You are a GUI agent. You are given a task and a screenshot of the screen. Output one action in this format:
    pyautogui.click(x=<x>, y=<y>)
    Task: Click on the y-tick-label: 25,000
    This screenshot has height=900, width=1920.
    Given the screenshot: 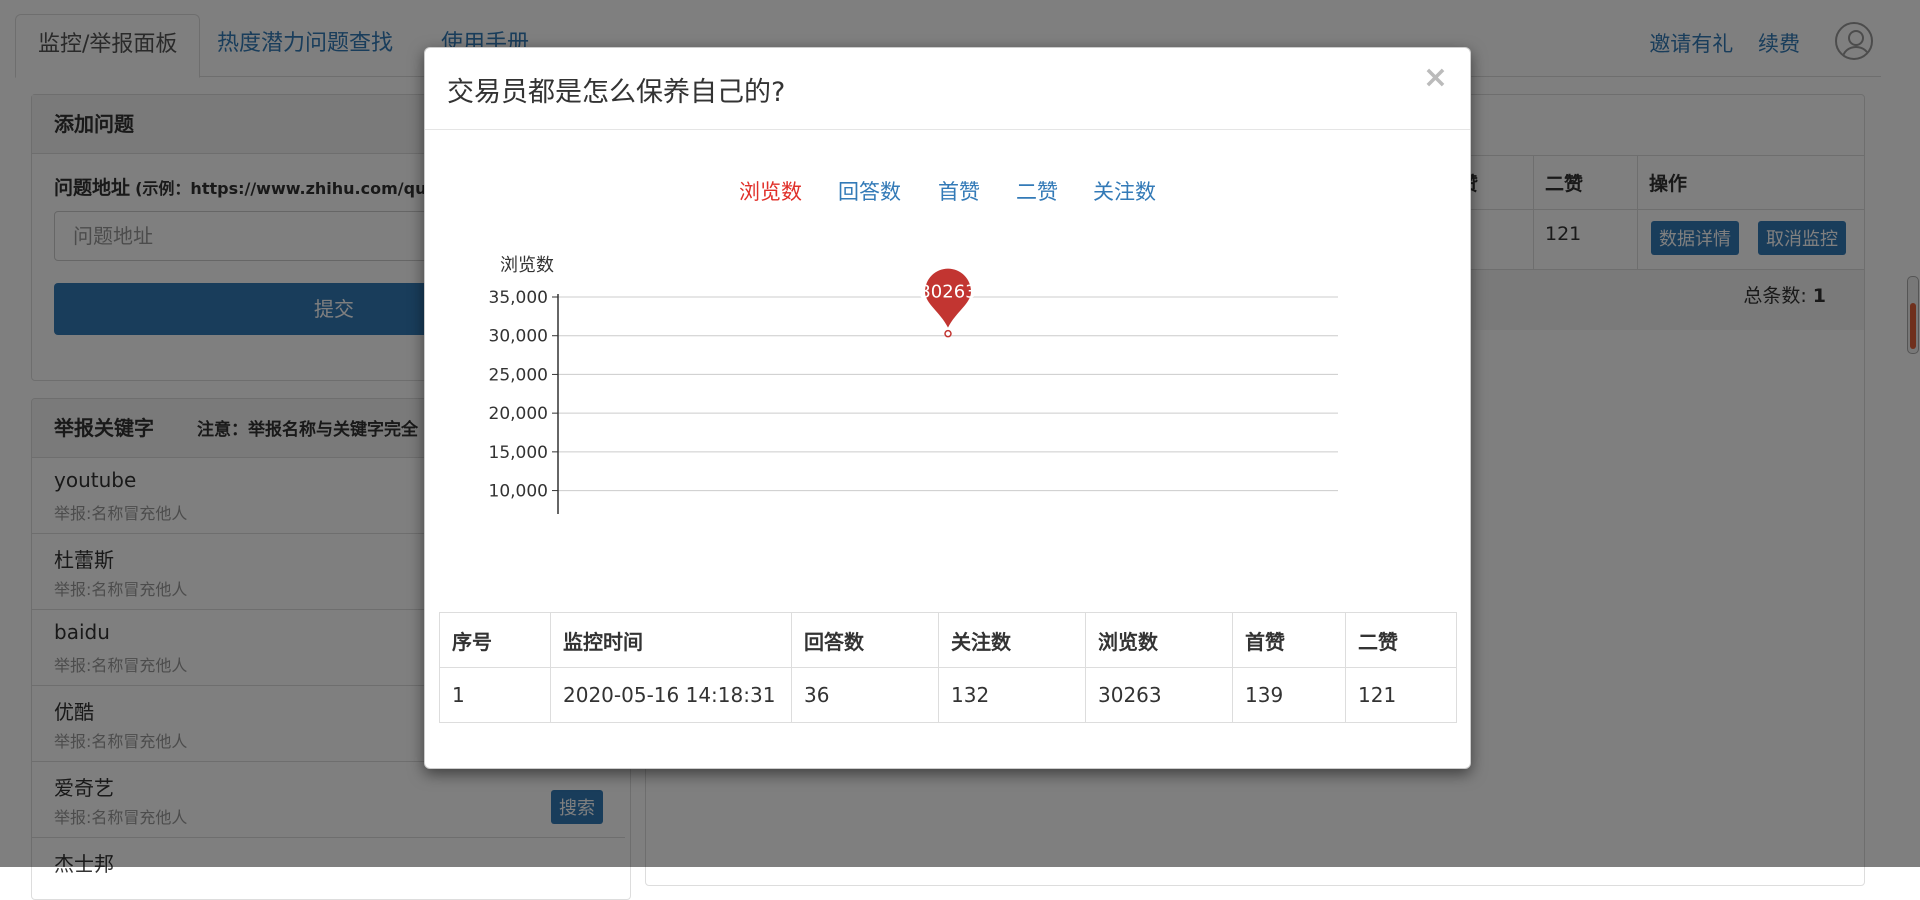 What is the action you would take?
    pyautogui.click(x=518, y=375)
    